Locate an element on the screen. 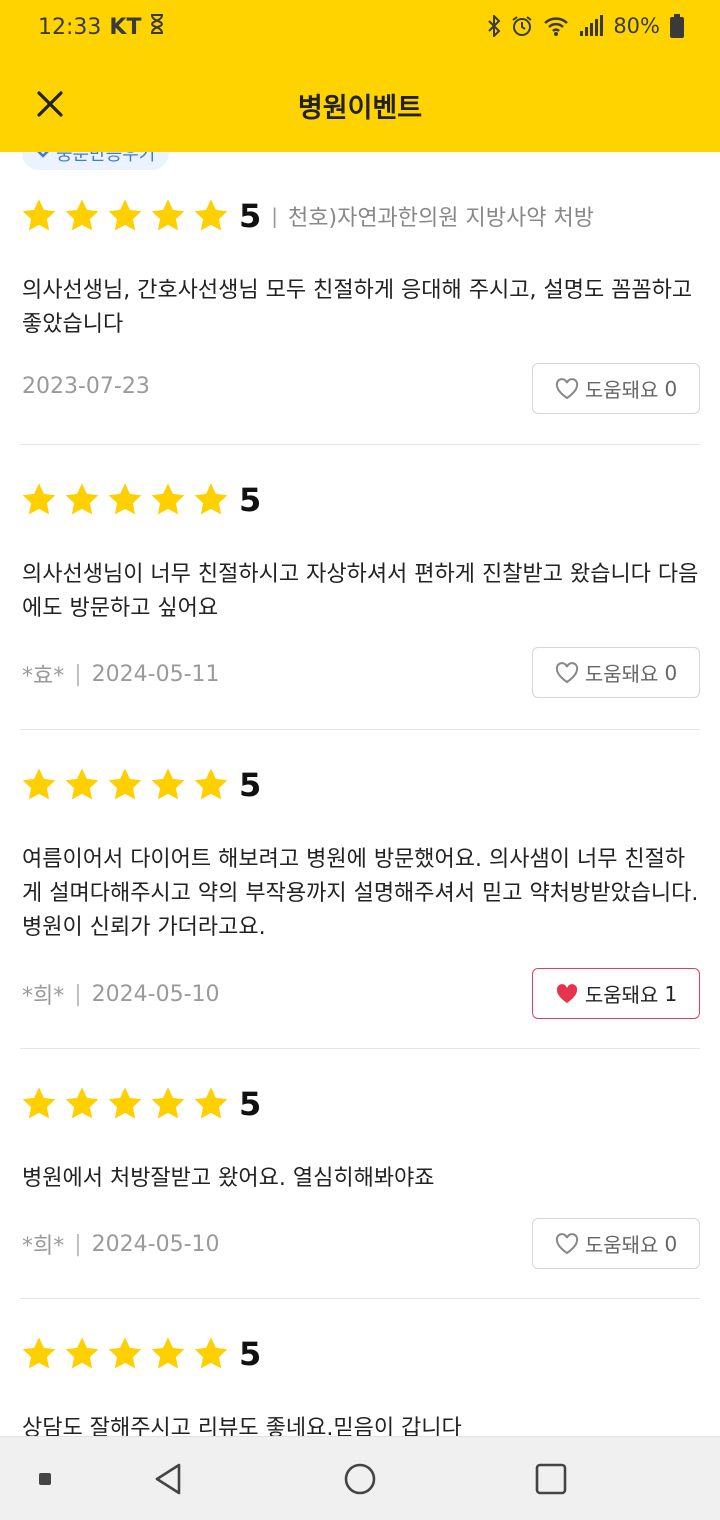 This screenshot has height=1520, width=720. app-bar: 병원이벤트 is located at coordinates (360, 103).